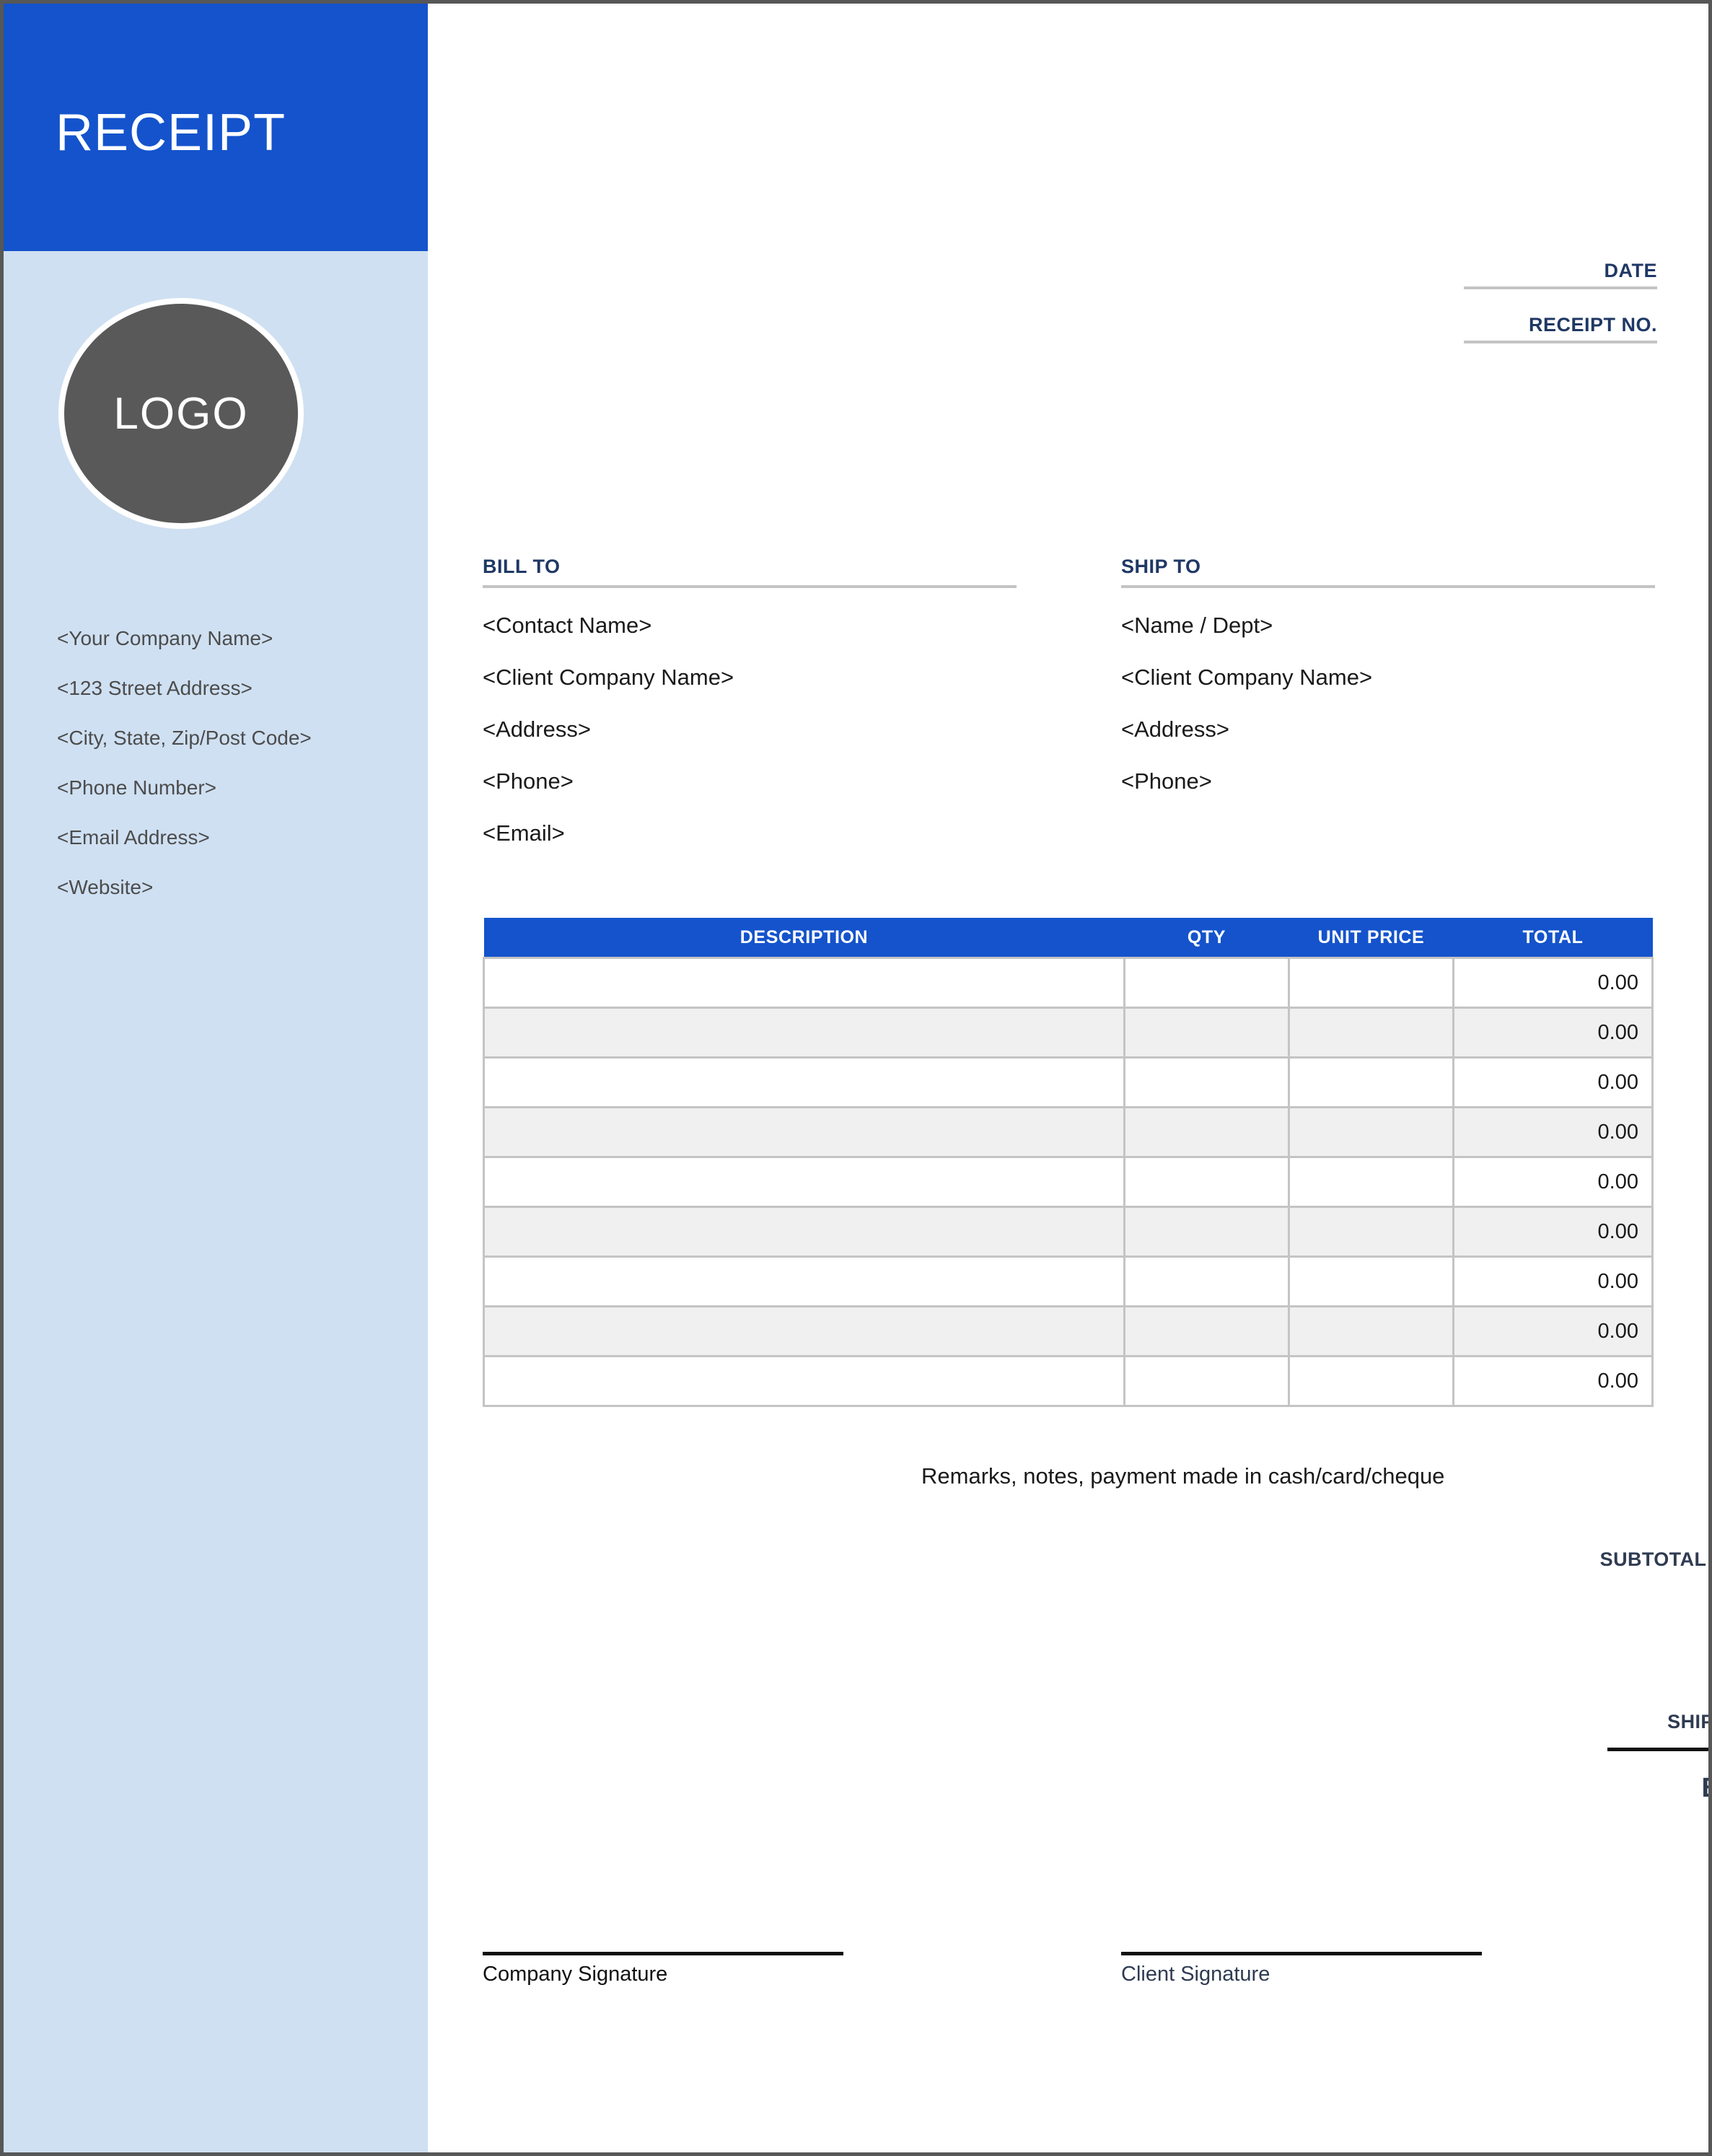 The image size is (1712, 2156). I want to click on line-items-header: DESCRIPTION QTY UNIT PRICE TOTAL, so click(1068, 938).